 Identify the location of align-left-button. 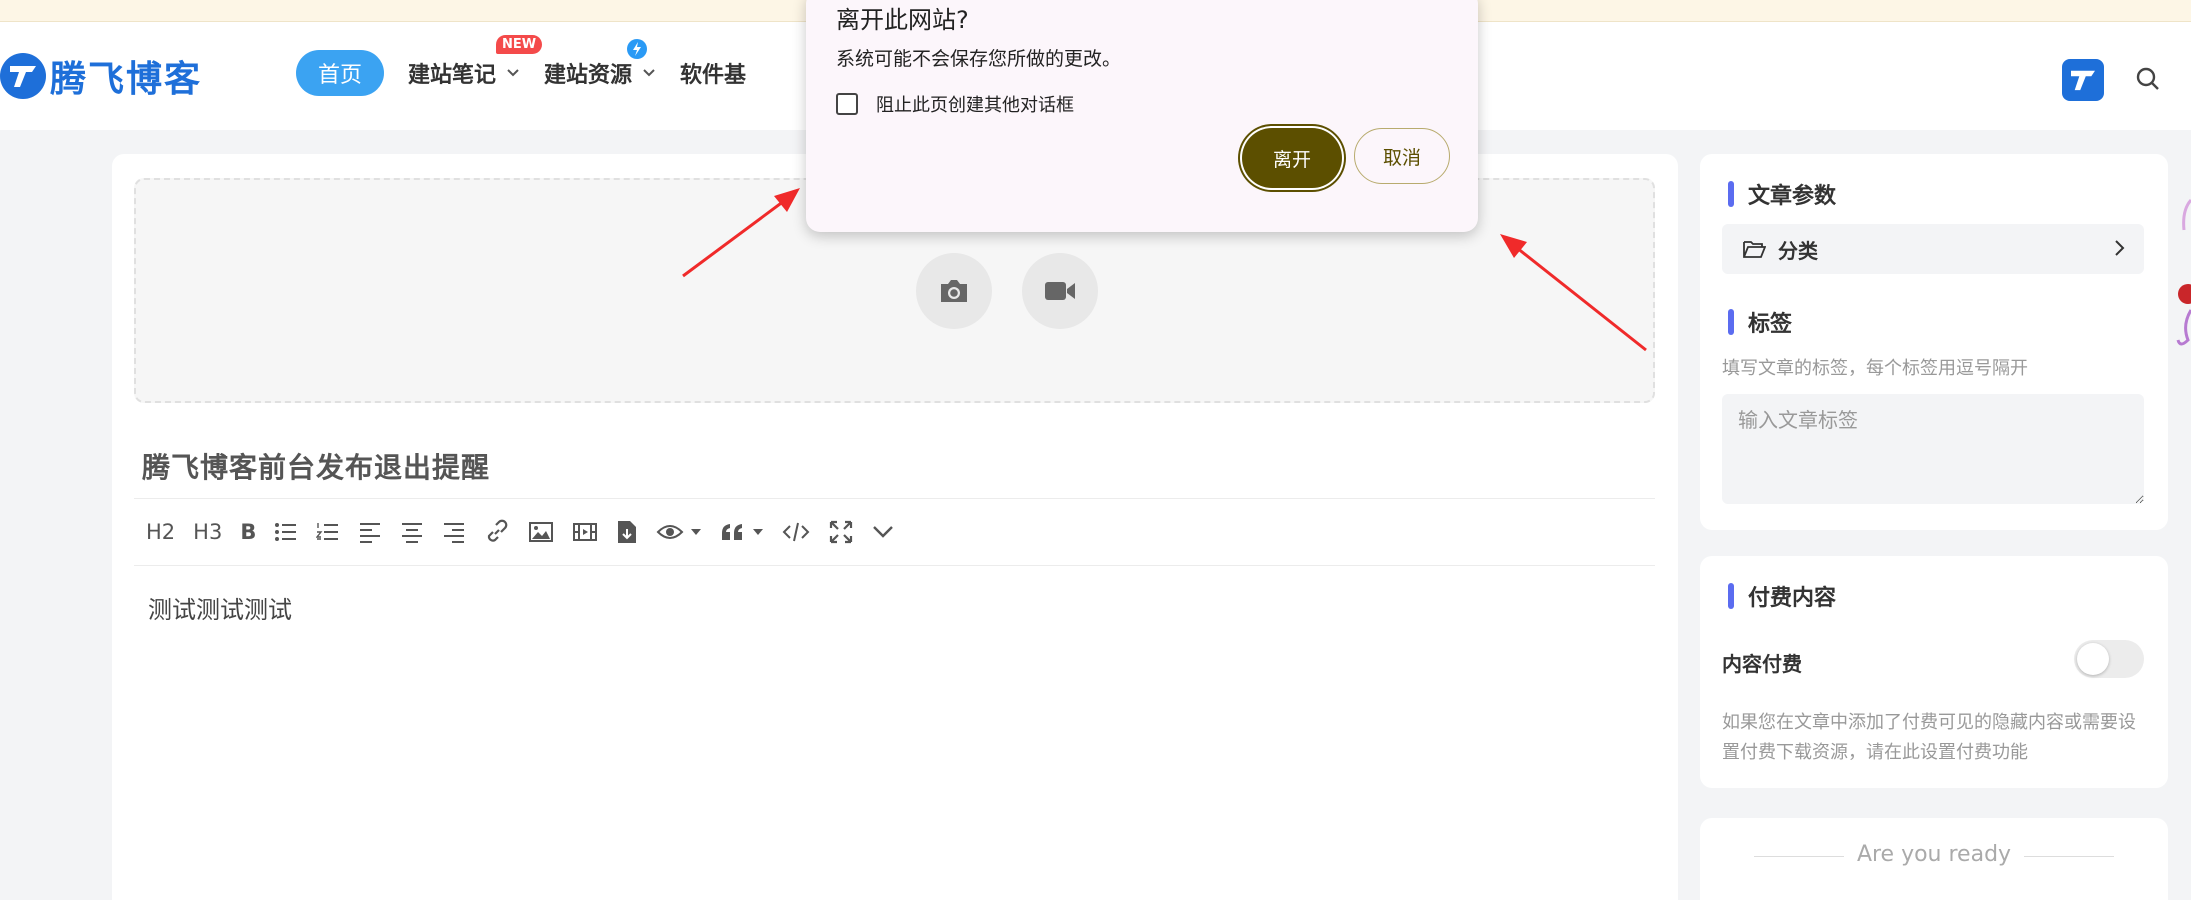
(370, 532).